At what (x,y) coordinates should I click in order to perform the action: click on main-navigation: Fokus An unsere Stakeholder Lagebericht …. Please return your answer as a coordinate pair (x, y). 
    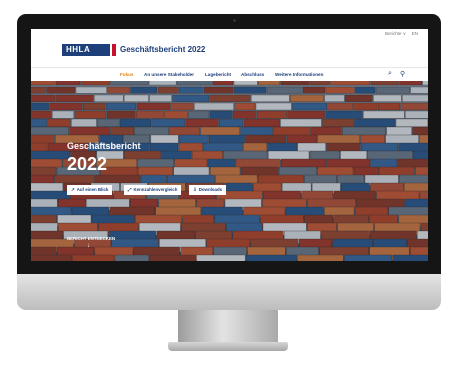
    Looking at the image, I should click on (229, 74).